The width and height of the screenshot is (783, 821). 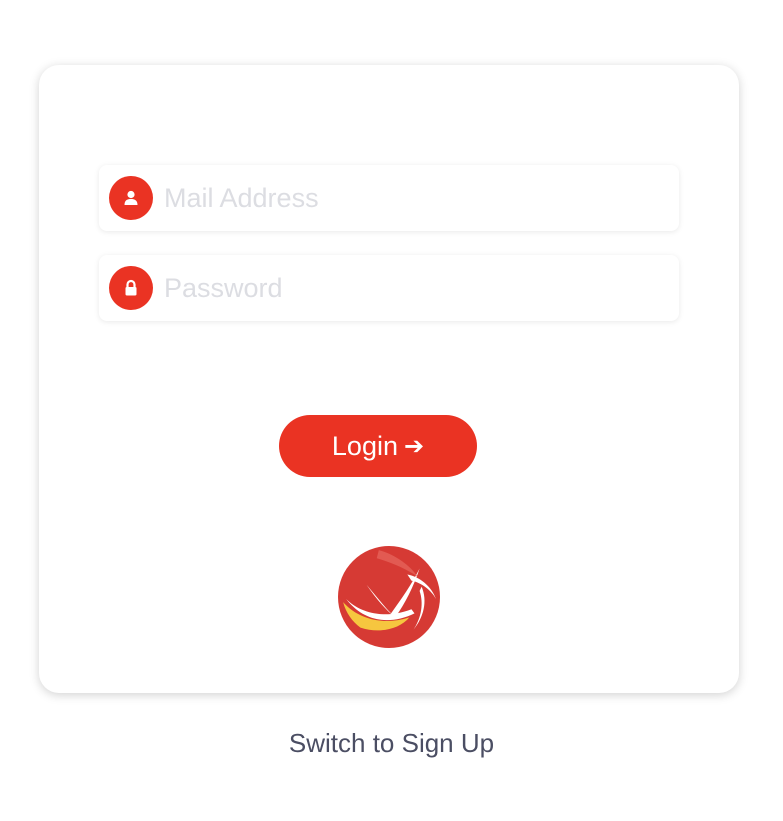 What do you see at coordinates (131, 288) in the screenshot?
I see `lock-icon` at bounding box center [131, 288].